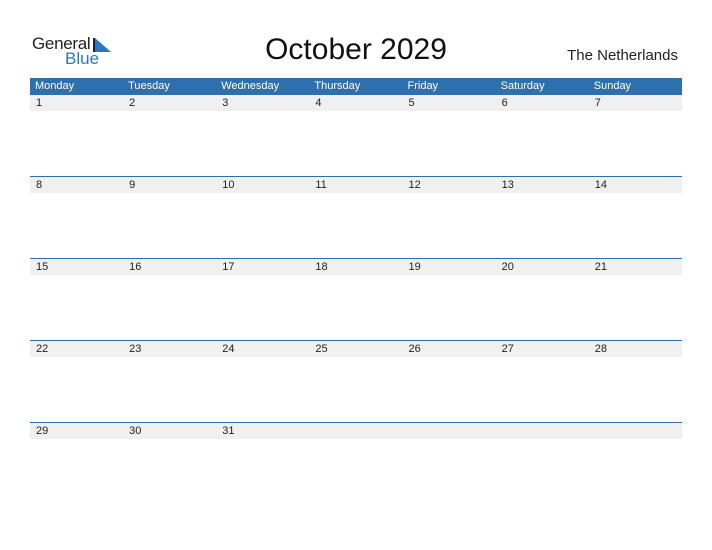 The width and height of the screenshot is (712, 550). I want to click on weekday-thursday: Thursday, so click(337, 86).